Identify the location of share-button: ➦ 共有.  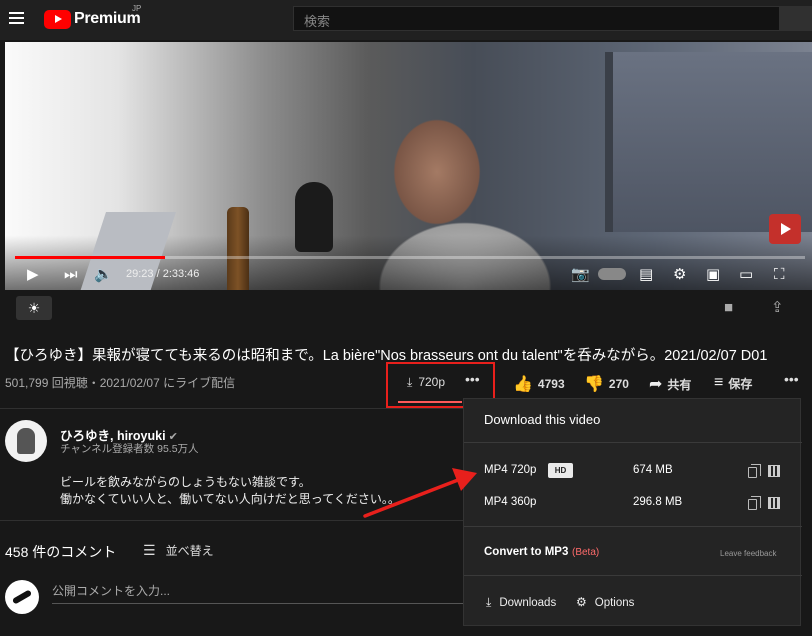
(670, 384).